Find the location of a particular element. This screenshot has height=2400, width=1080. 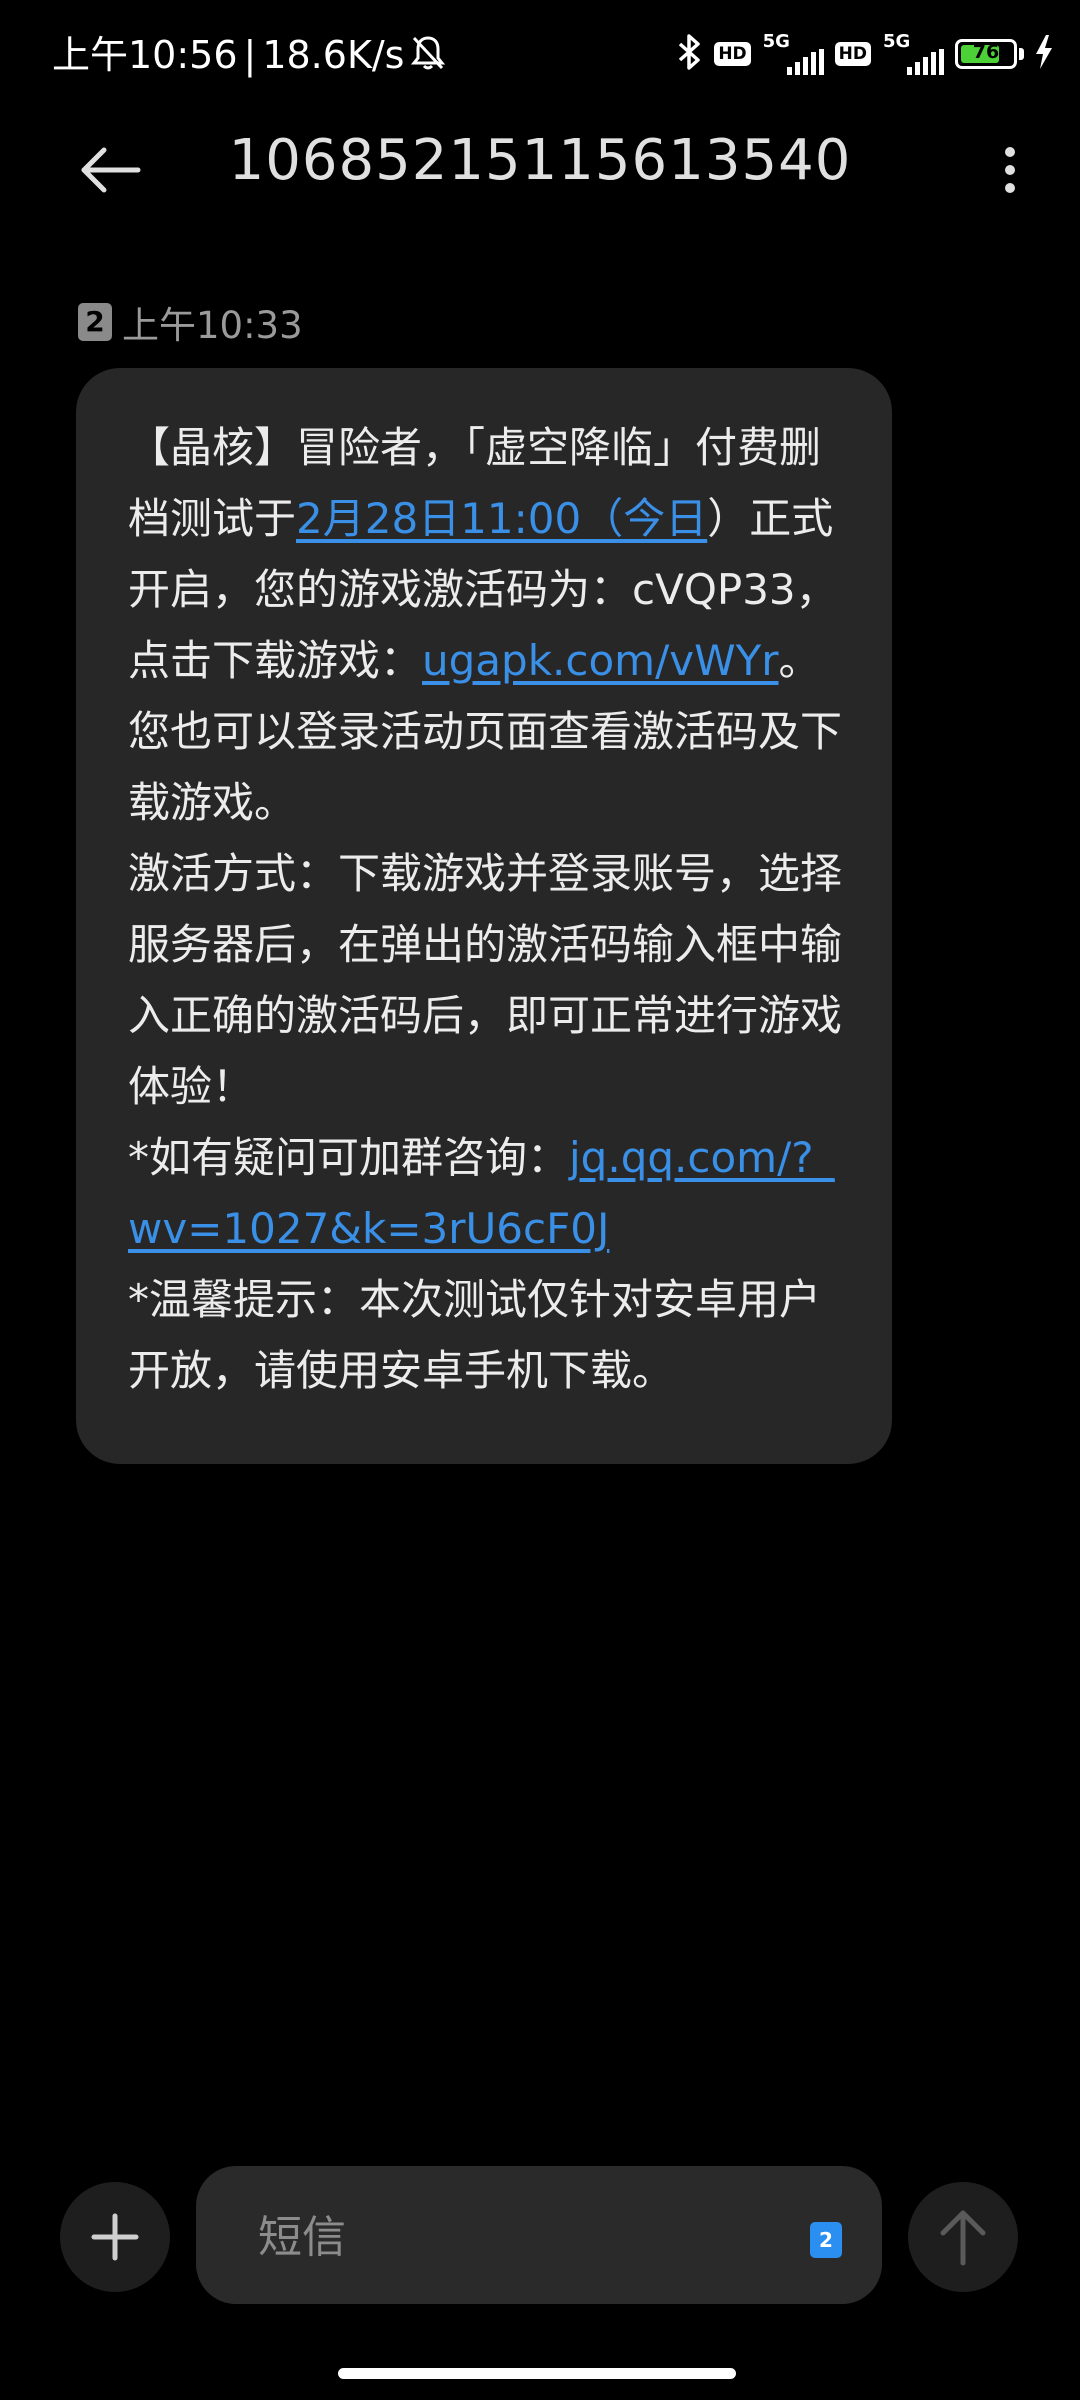

conversation-header: 10685215115613540 is located at coordinates (540, 165).